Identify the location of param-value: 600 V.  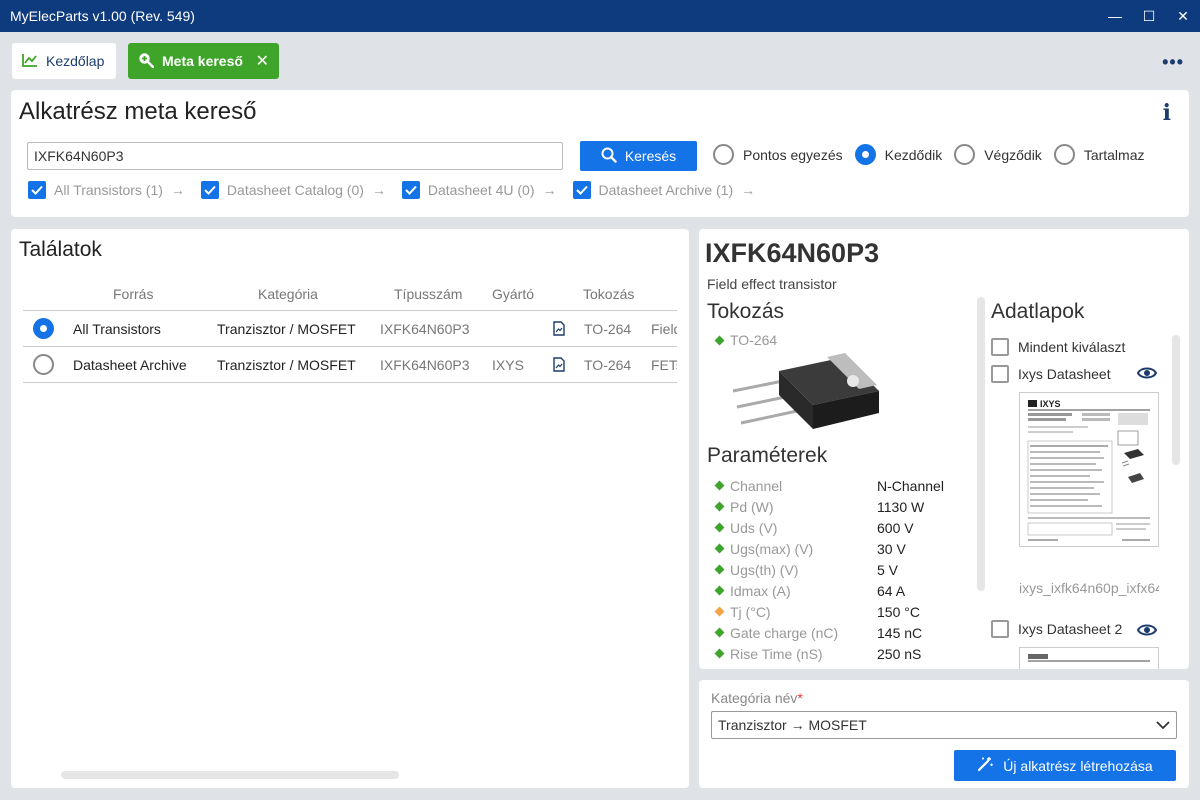
(895, 527).